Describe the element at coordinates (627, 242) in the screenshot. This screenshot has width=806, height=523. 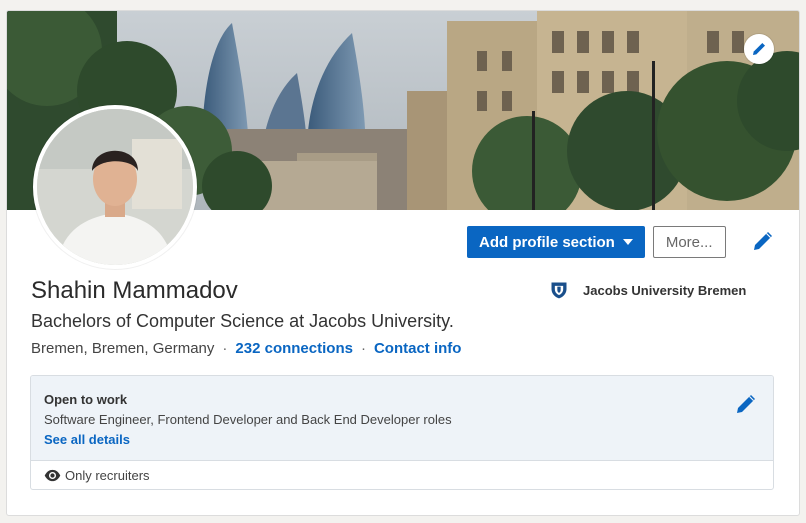
I see `caret-down-icon` at that location.